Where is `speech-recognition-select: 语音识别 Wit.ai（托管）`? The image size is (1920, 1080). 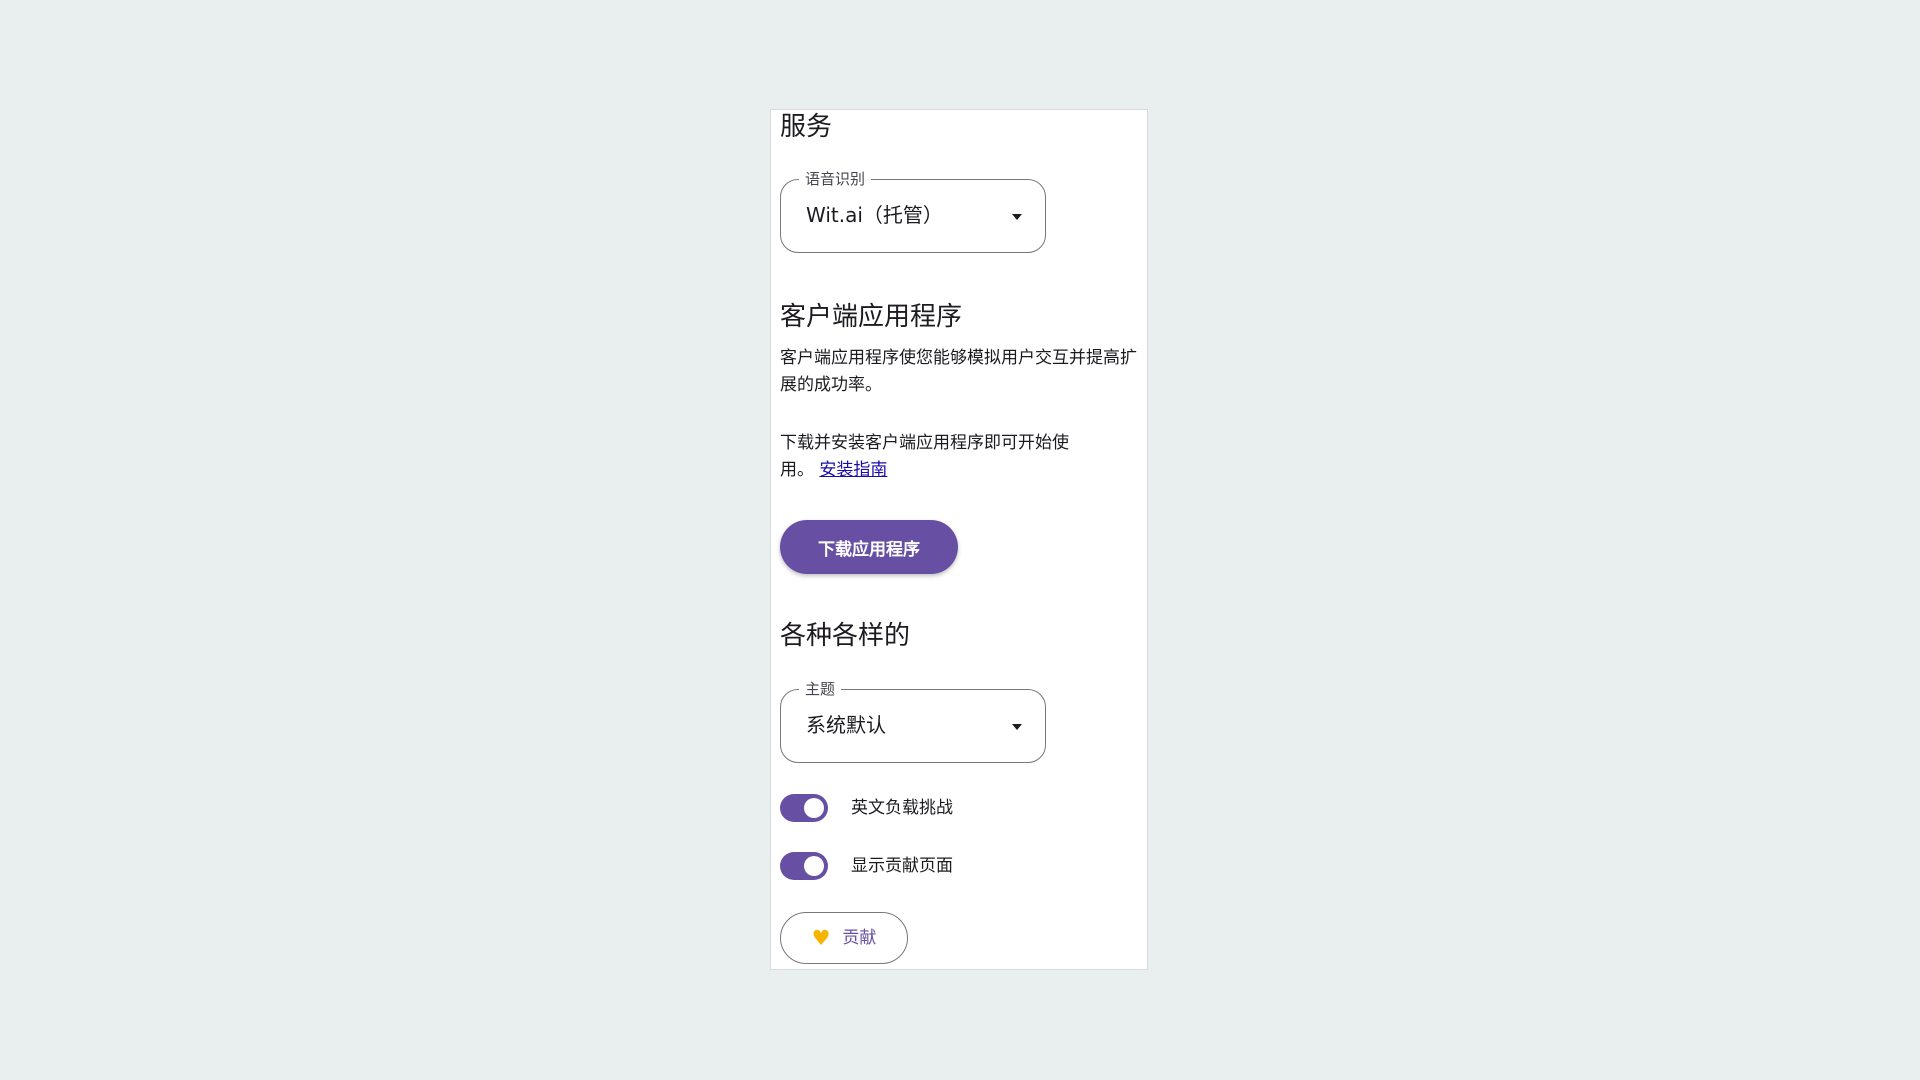 speech-recognition-select: 语音识别 Wit.ai（托管） is located at coordinates (913, 211).